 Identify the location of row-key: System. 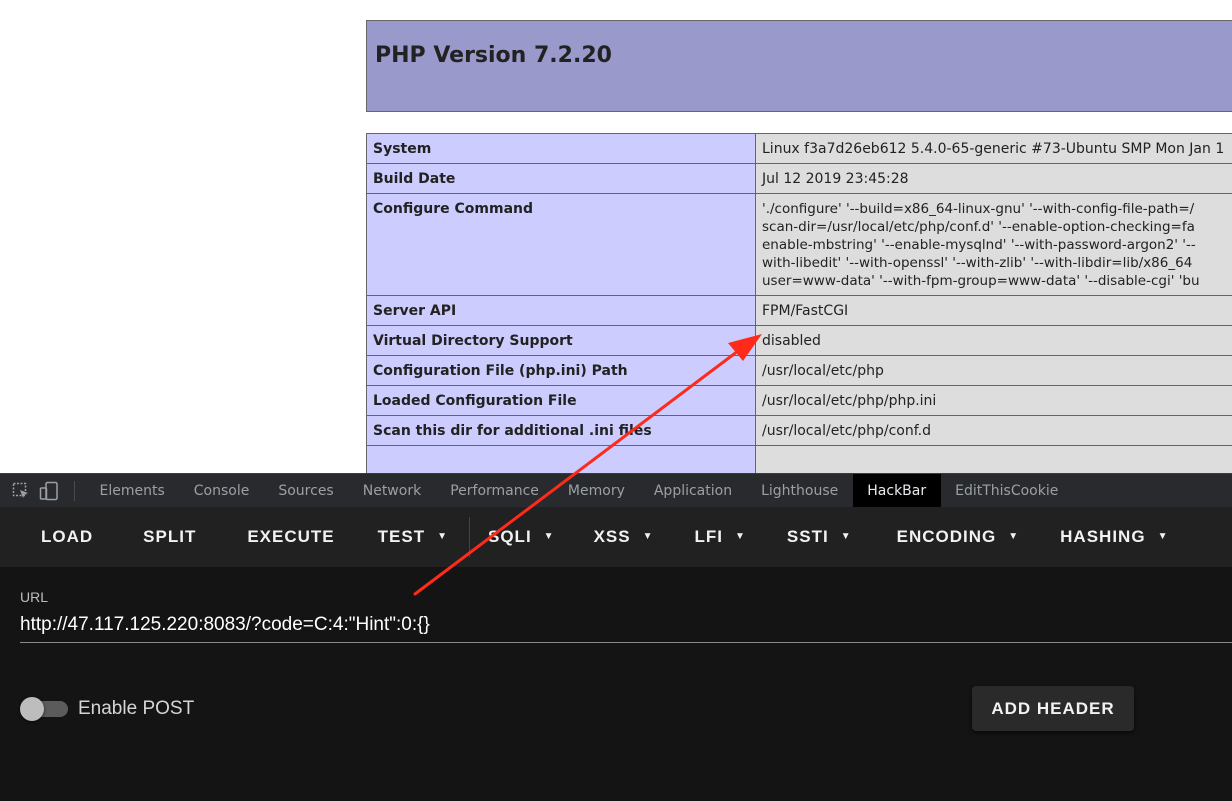
(561, 148).